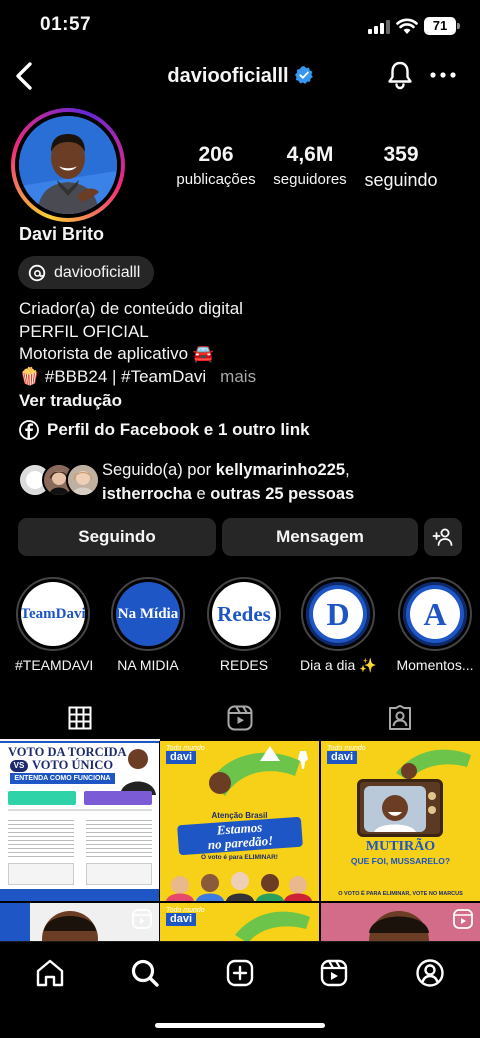 This screenshot has width=480, height=1038. What do you see at coordinates (244, 665) in the screenshot?
I see `highlight-caption: REDES` at bounding box center [244, 665].